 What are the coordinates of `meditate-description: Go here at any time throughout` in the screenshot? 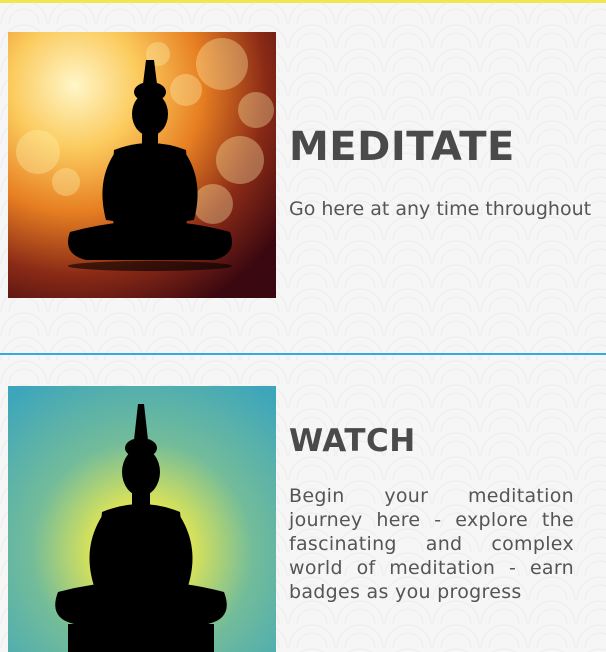 It's located at (440, 209).